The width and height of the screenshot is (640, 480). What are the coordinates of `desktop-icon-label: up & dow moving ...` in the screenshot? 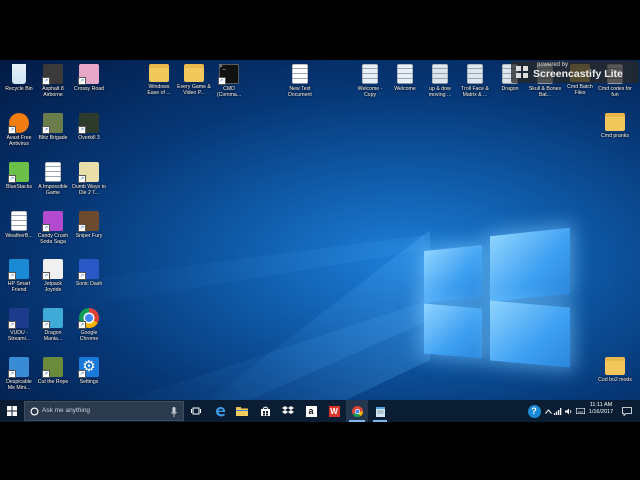 It's located at (440, 92).